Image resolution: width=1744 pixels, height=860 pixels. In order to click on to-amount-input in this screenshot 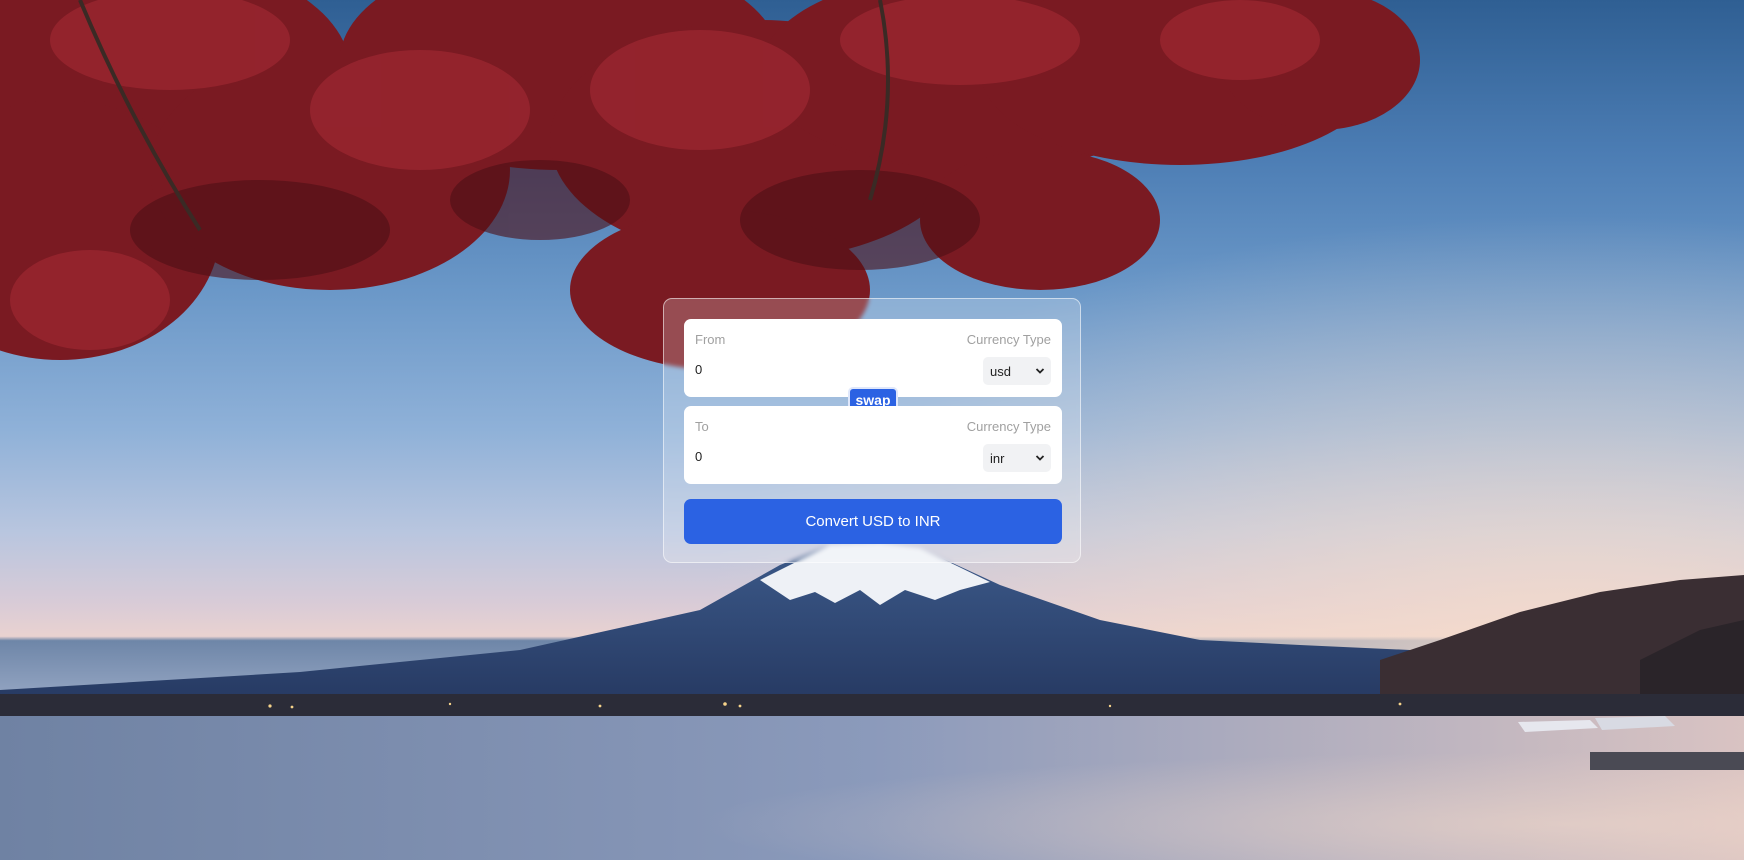, I will do `click(795, 456)`.